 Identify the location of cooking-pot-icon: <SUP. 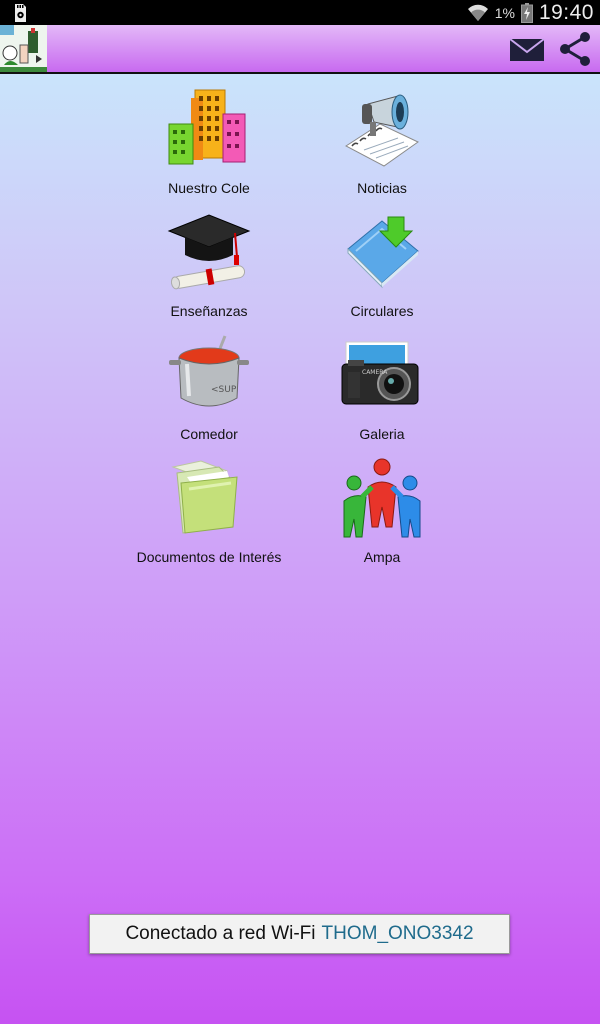
(209, 371).